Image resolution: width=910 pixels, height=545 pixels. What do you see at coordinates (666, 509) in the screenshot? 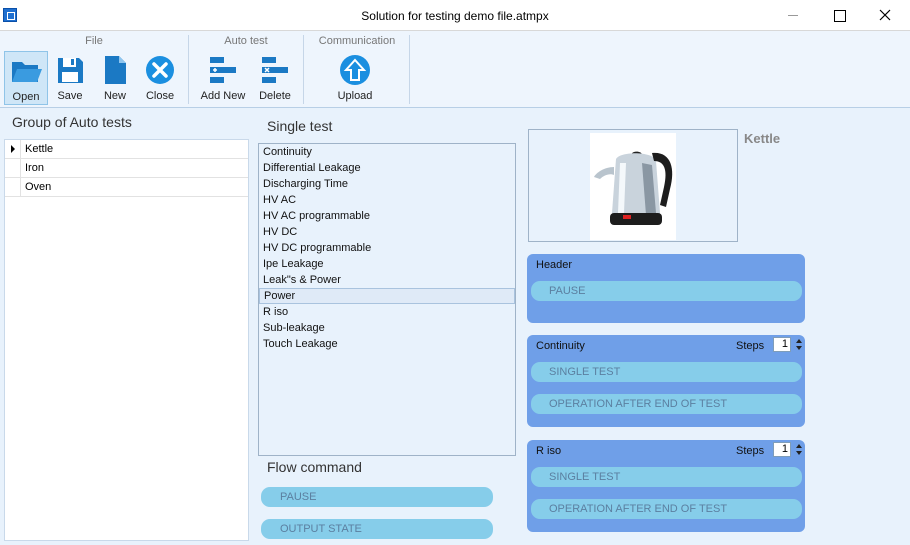
I see `riso-operation-step: OPERATION AFTER END OF TEST` at bounding box center [666, 509].